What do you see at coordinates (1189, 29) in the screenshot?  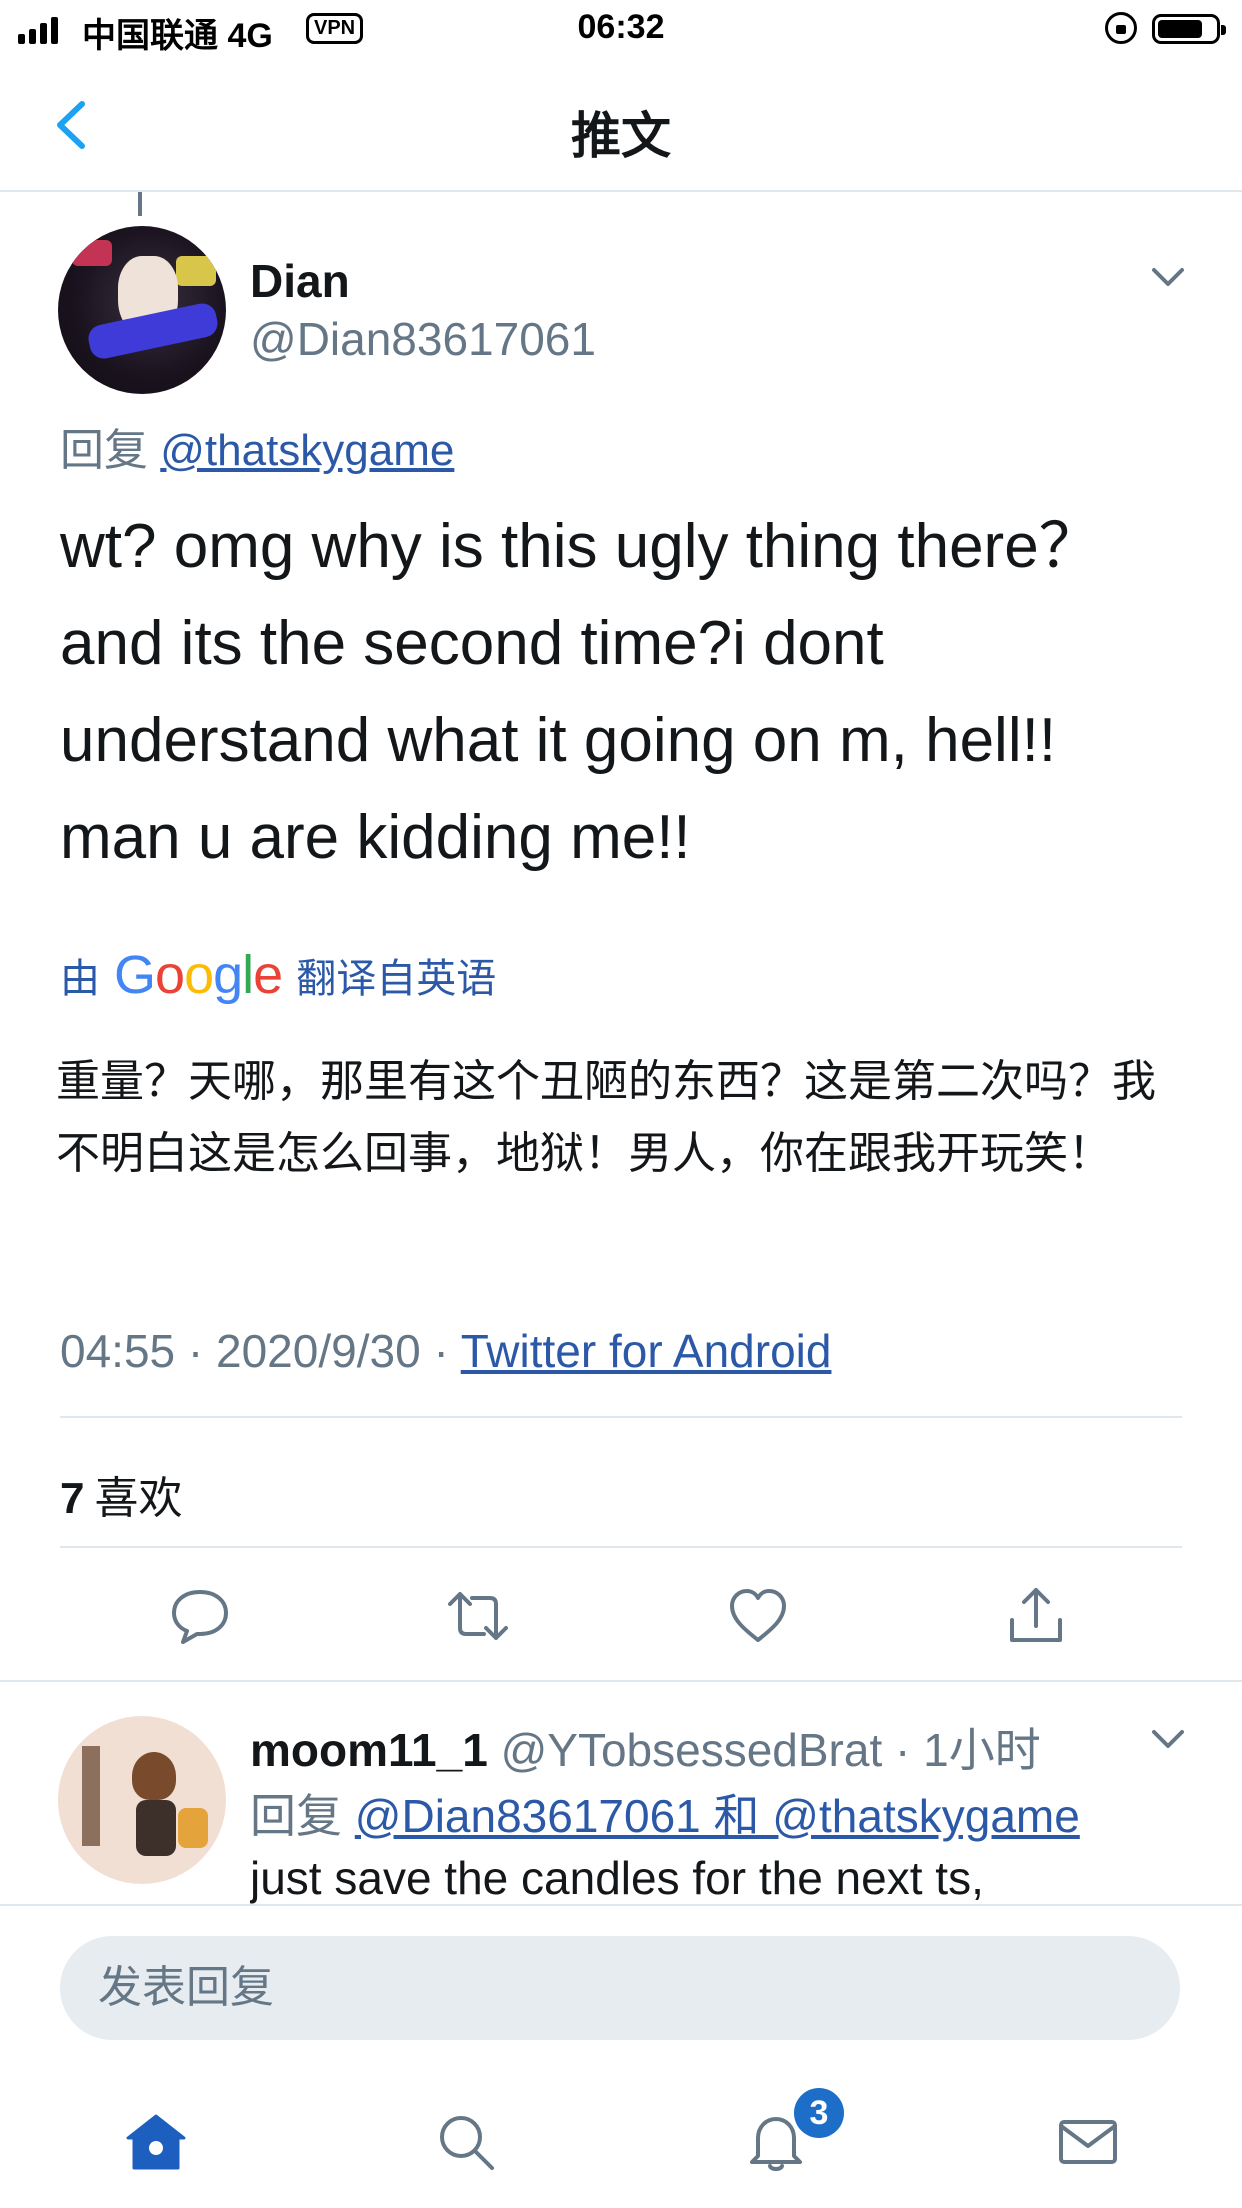 I see `battery-icon` at bounding box center [1189, 29].